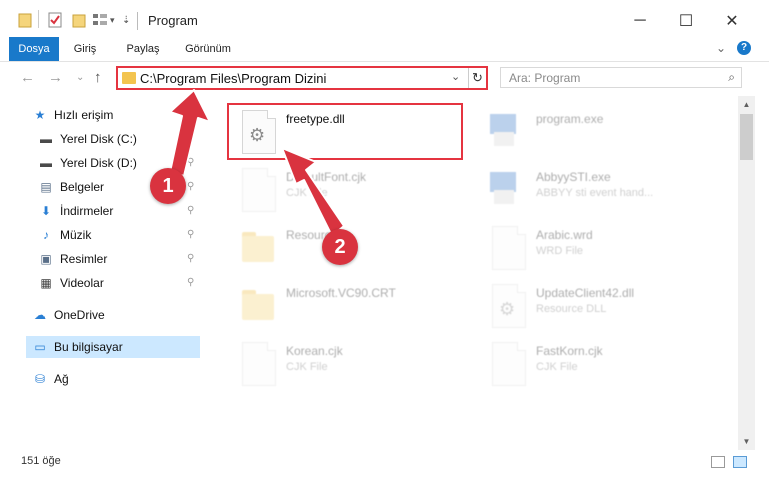  I want to click on title-divider, so click(137, 21).